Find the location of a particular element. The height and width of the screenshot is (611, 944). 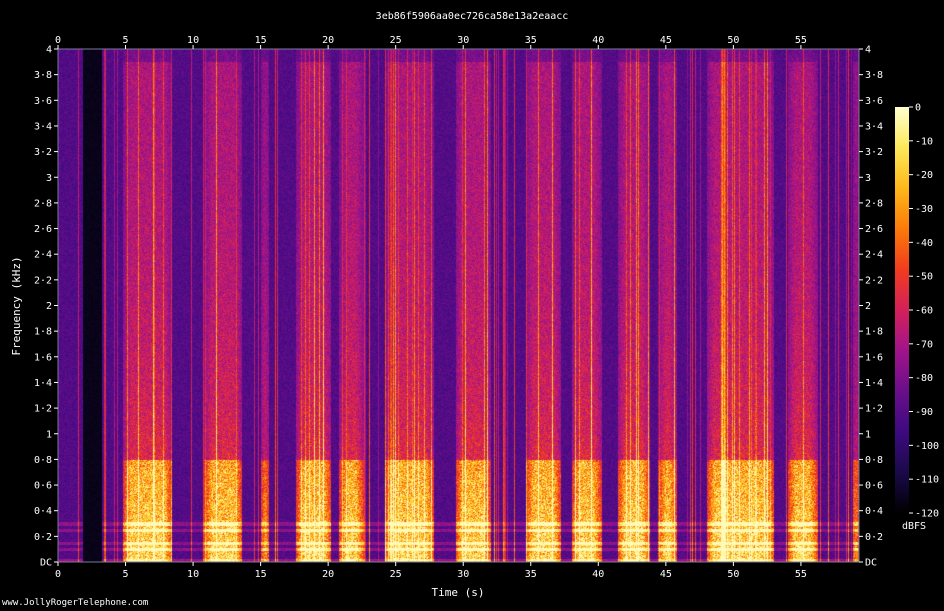

x-ticks-bottom: 0 5 10 15 20 25 30 35 40 45 50 55 is located at coordinates (431, 571).